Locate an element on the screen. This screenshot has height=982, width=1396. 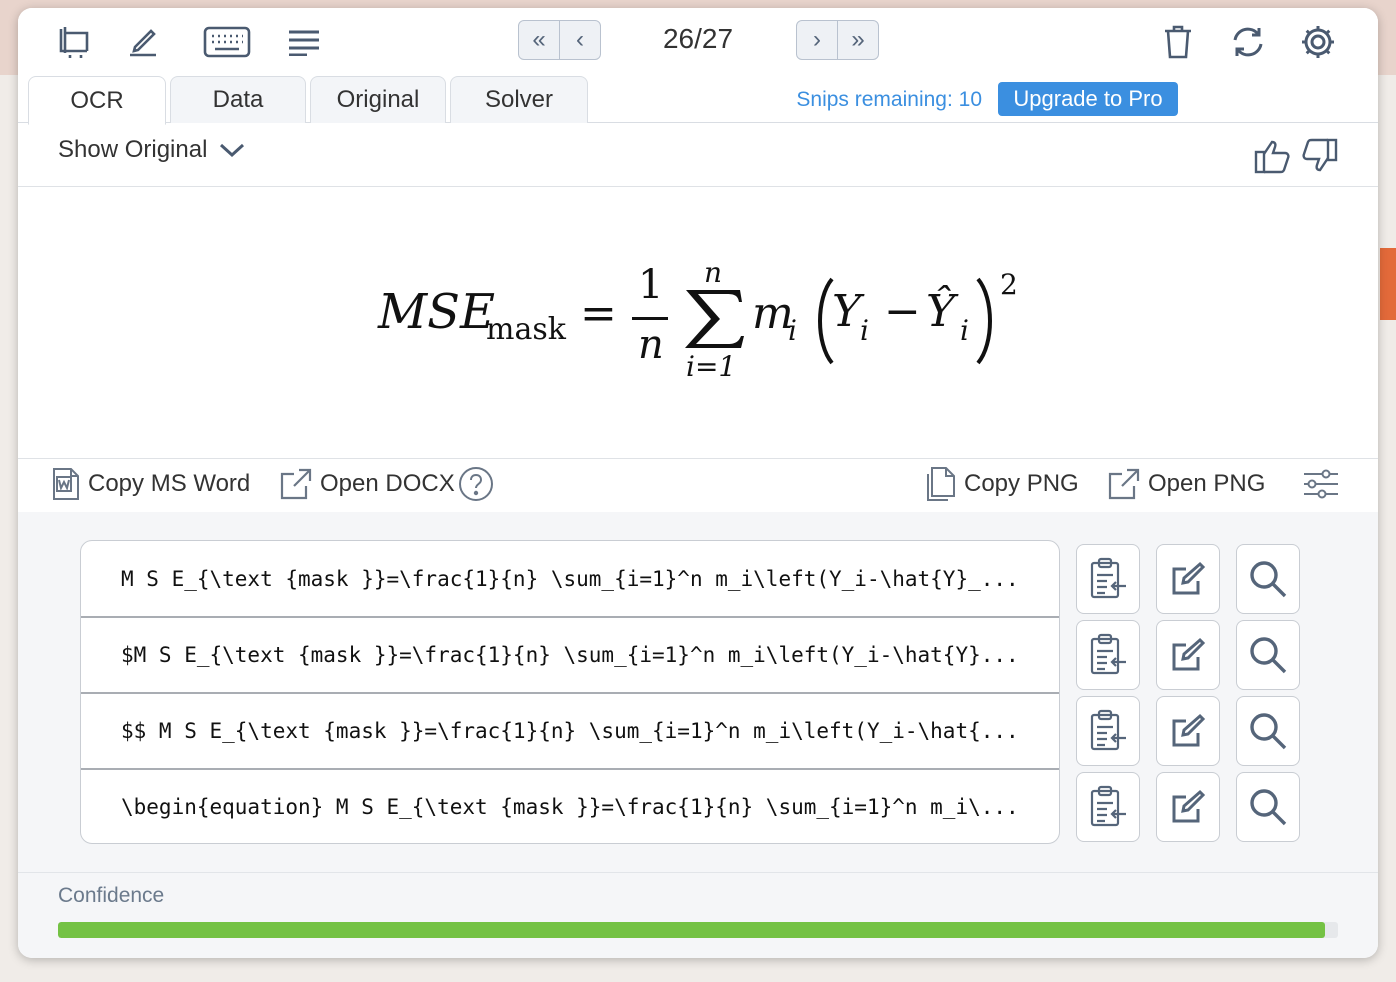
copy-png-label: Copy PNG is located at coordinates (1021, 483).